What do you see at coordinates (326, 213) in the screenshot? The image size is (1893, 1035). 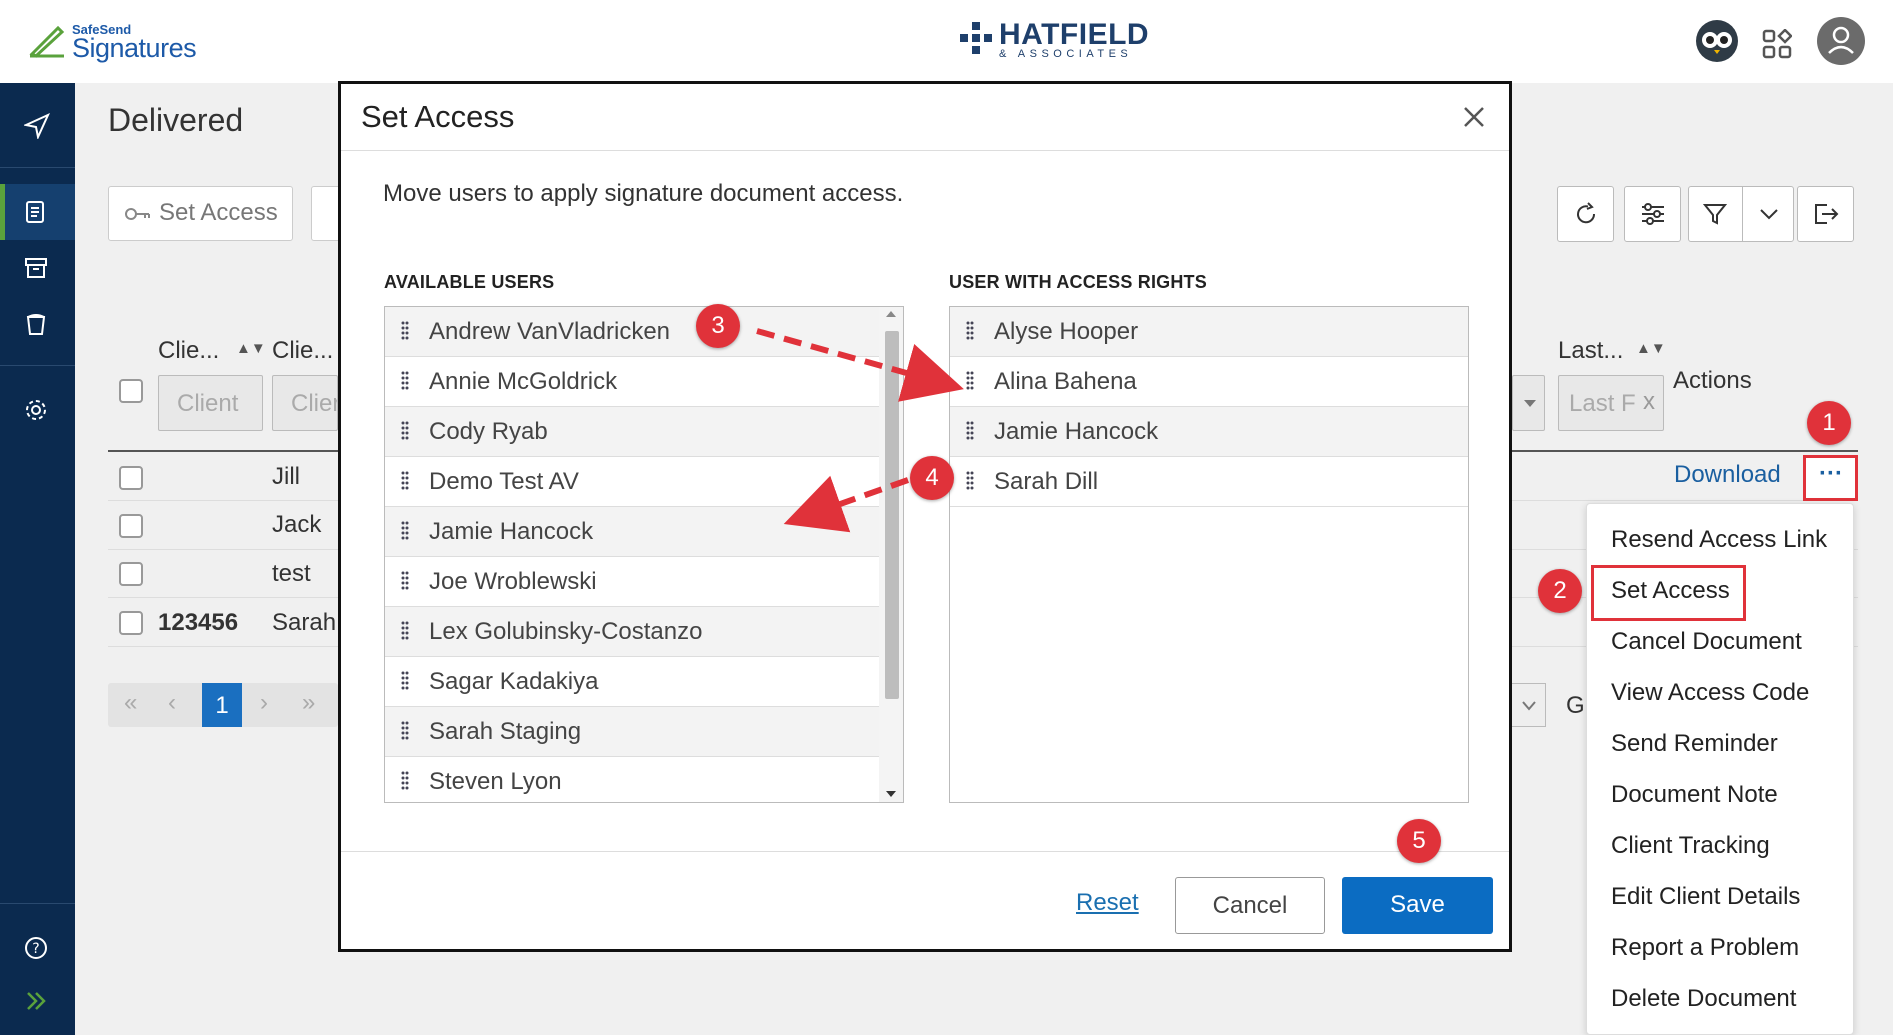 I see `toolbar-button-obscured` at bounding box center [326, 213].